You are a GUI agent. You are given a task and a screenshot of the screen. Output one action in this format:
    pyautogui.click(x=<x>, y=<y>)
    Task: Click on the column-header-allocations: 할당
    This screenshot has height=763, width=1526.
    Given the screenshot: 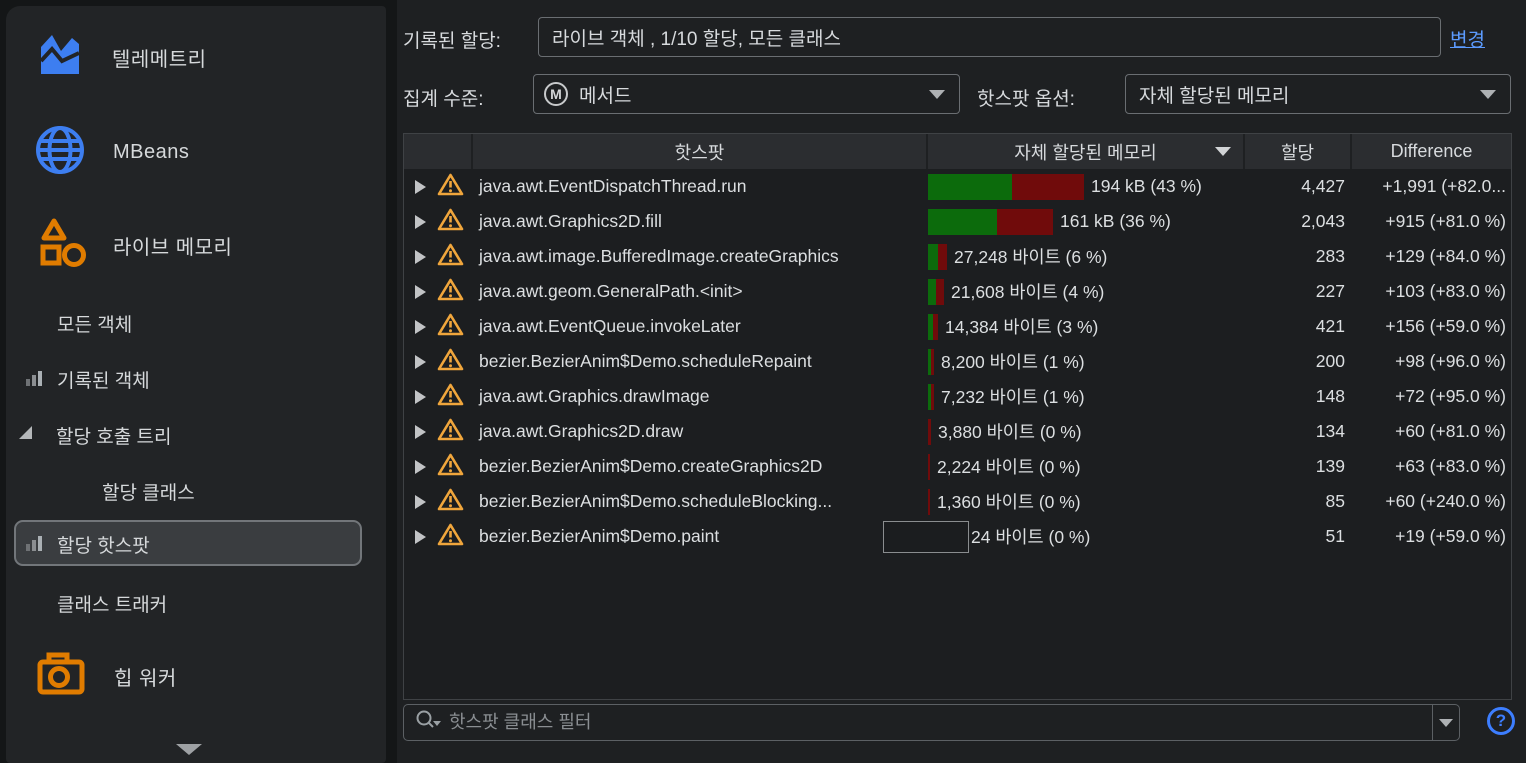 What is the action you would take?
    pyautogui.click(x=1298, y=151)
    